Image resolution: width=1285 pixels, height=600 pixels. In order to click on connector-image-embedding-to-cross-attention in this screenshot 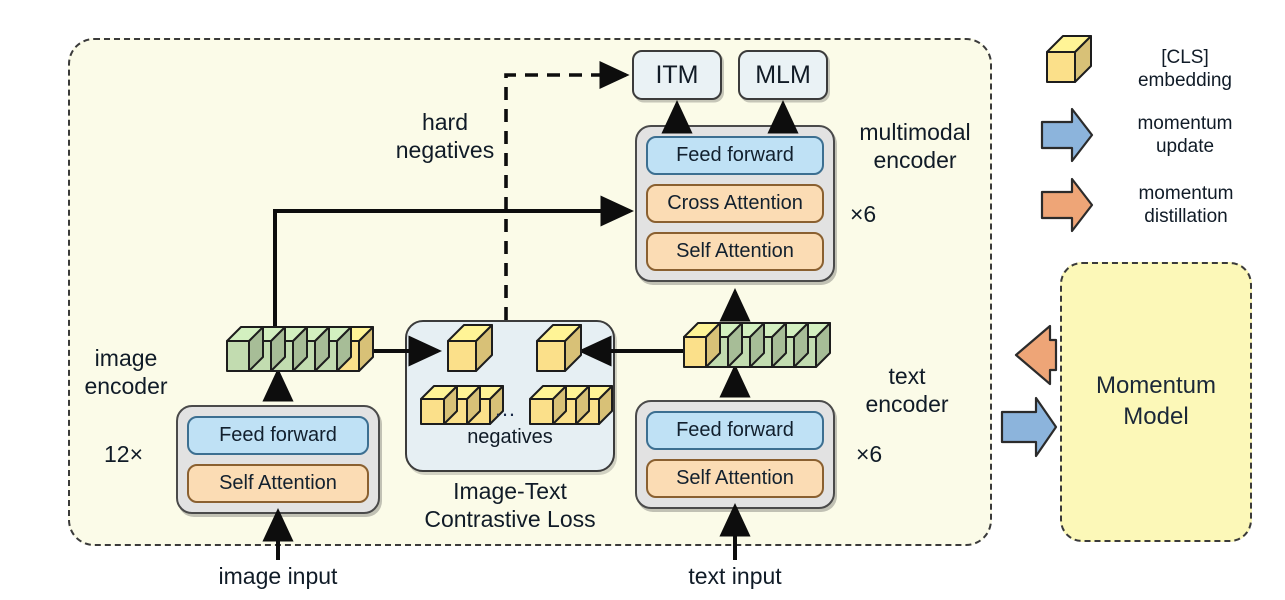, I will do `click(453, 268)`.